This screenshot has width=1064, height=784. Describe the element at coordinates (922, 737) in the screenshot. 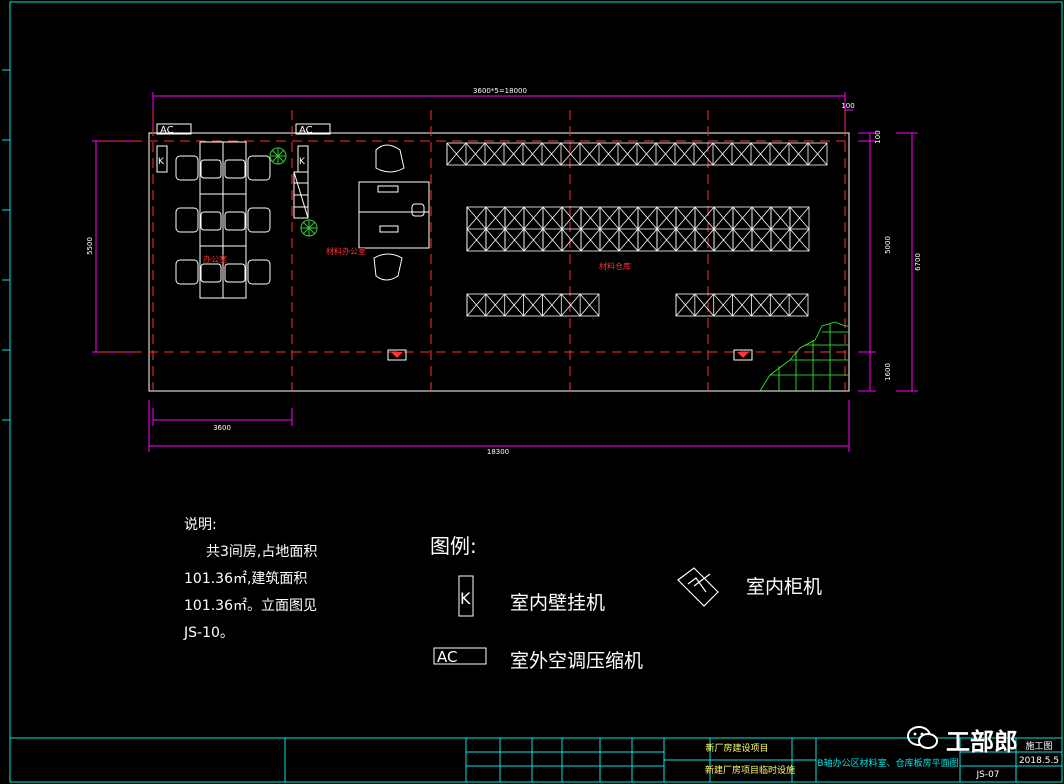

I see `wechat-icon` at that location.